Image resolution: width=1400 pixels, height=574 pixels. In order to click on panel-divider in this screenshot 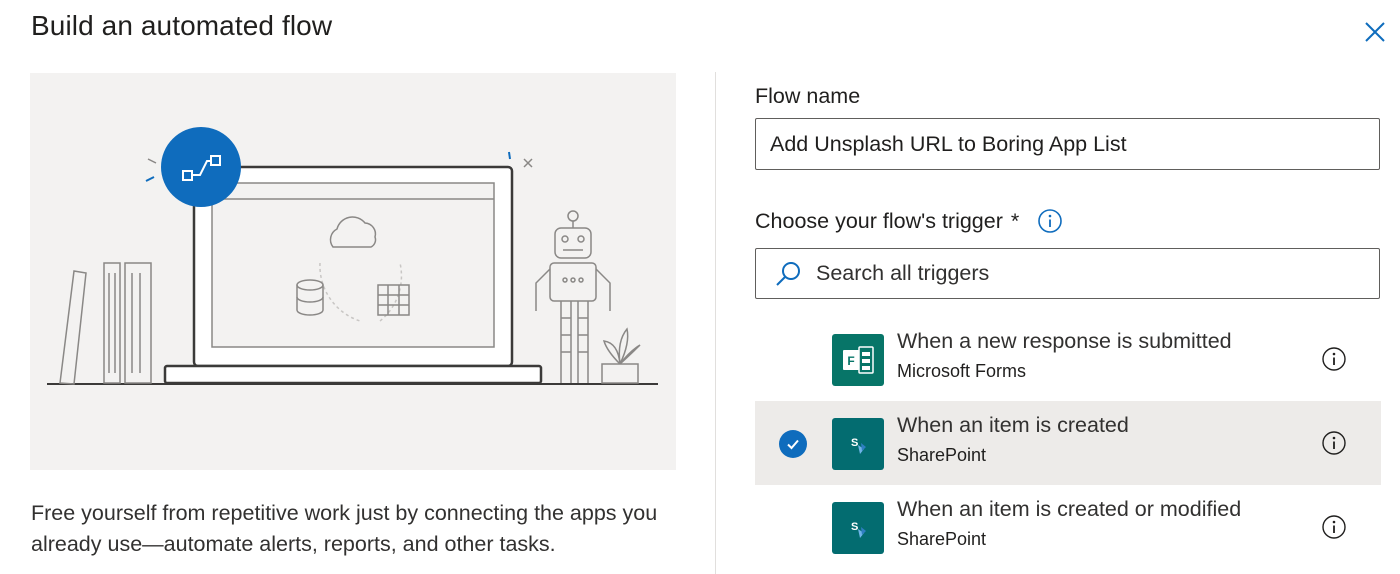, I will do `click(715, 323)`.